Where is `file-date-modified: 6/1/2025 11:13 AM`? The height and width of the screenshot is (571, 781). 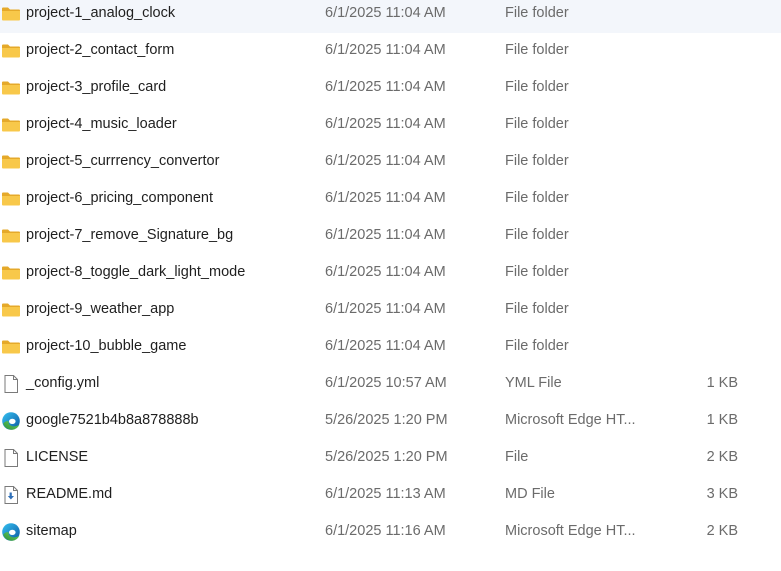
file-date-modified: 6/1/2025 11:13 AM is located at coordinates (385, 494).